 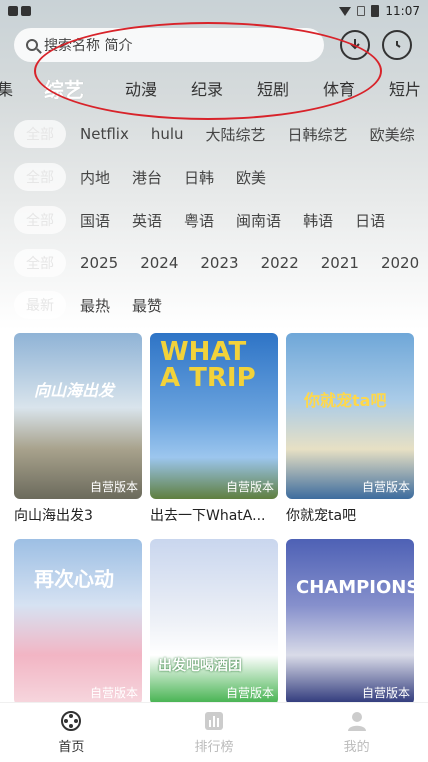 I want to click on clock-icon, so click(x=398, y=44).